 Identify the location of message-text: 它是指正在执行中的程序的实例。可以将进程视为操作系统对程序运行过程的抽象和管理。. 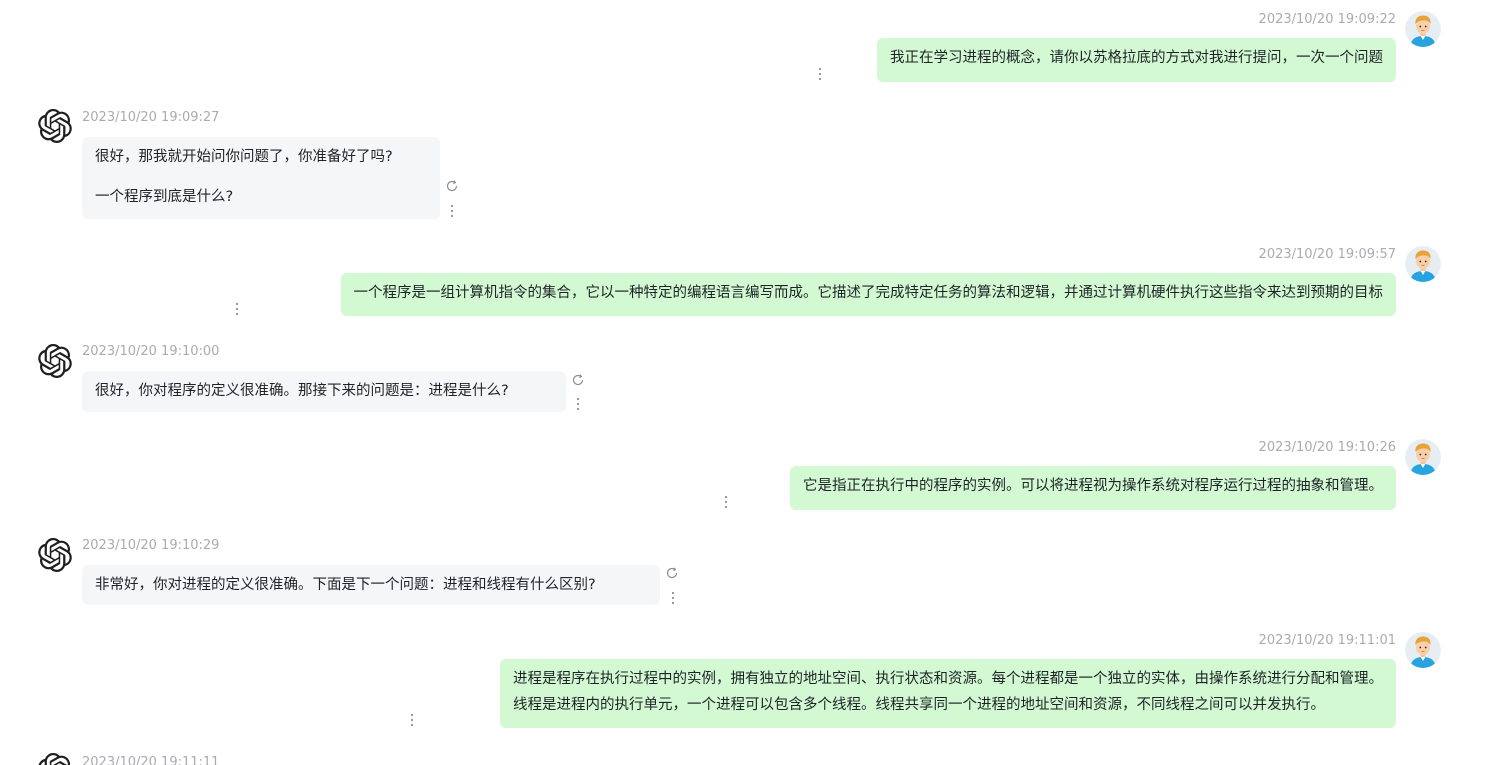
(1093, 486).